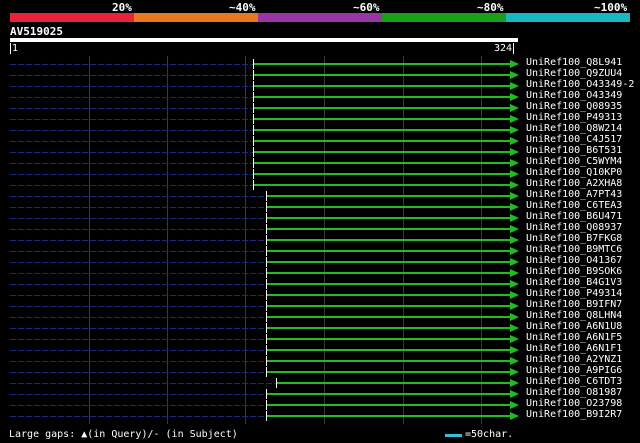  What do you see at coordinates (574, 403) in the screenshot?
I see `hit-name-link: UniRef100_O23798` at bounding box center [574, 403].